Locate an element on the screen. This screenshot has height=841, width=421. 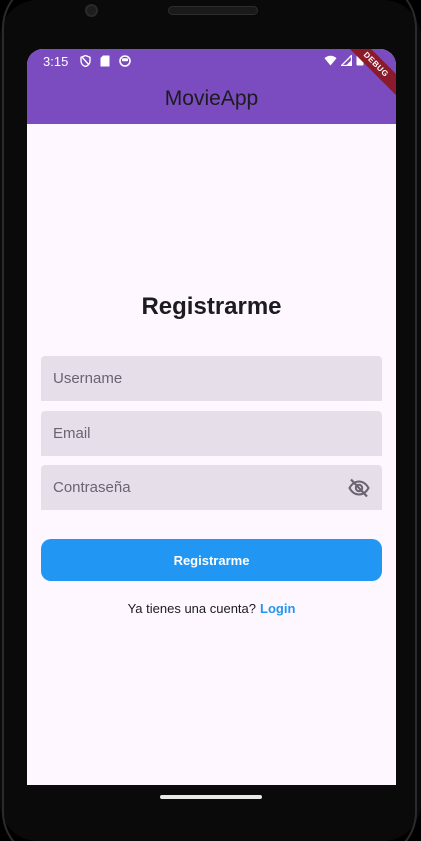
app-title: MovieApp is located at coordinates (211, 98).